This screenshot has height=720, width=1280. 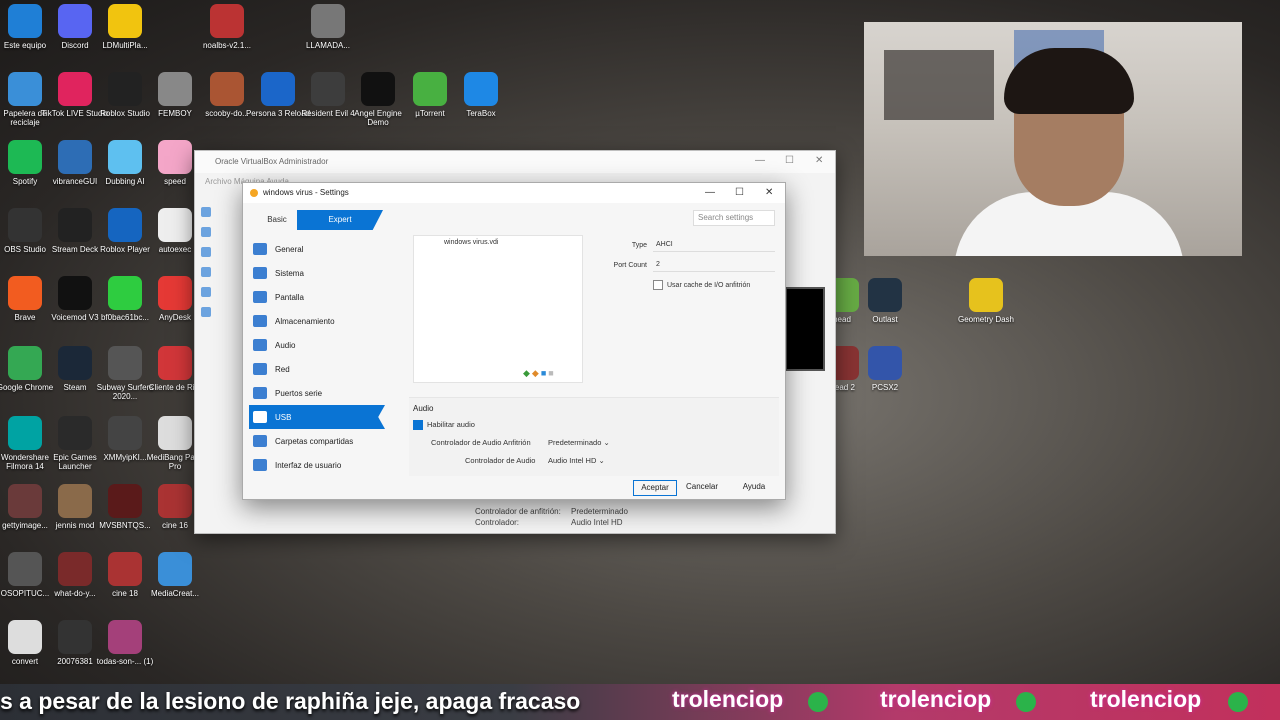 What do you see at coordinates (277, 220) in the screenshot?
I see `basic-mode-button: Basic` at bounding box center [277, 220].